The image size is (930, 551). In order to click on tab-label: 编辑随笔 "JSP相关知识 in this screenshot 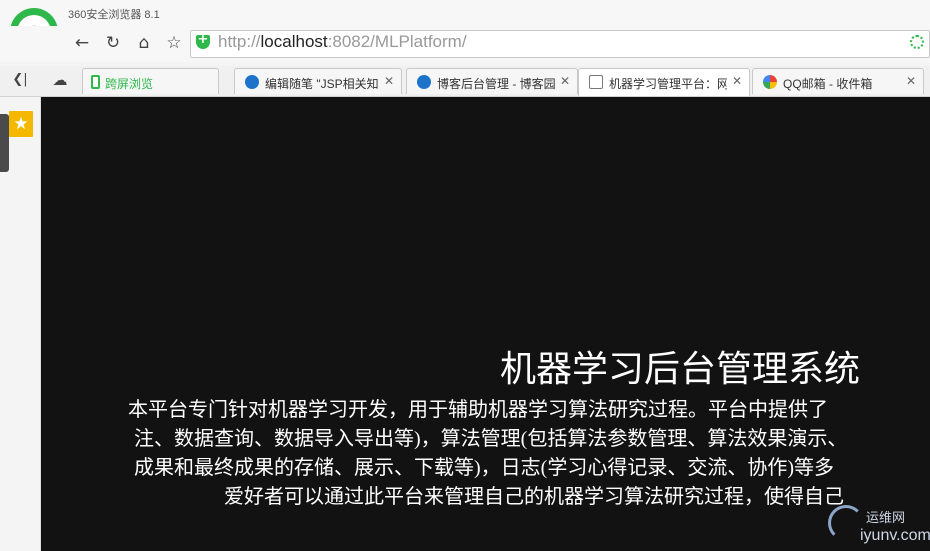, I will do `click(322, 84)`.